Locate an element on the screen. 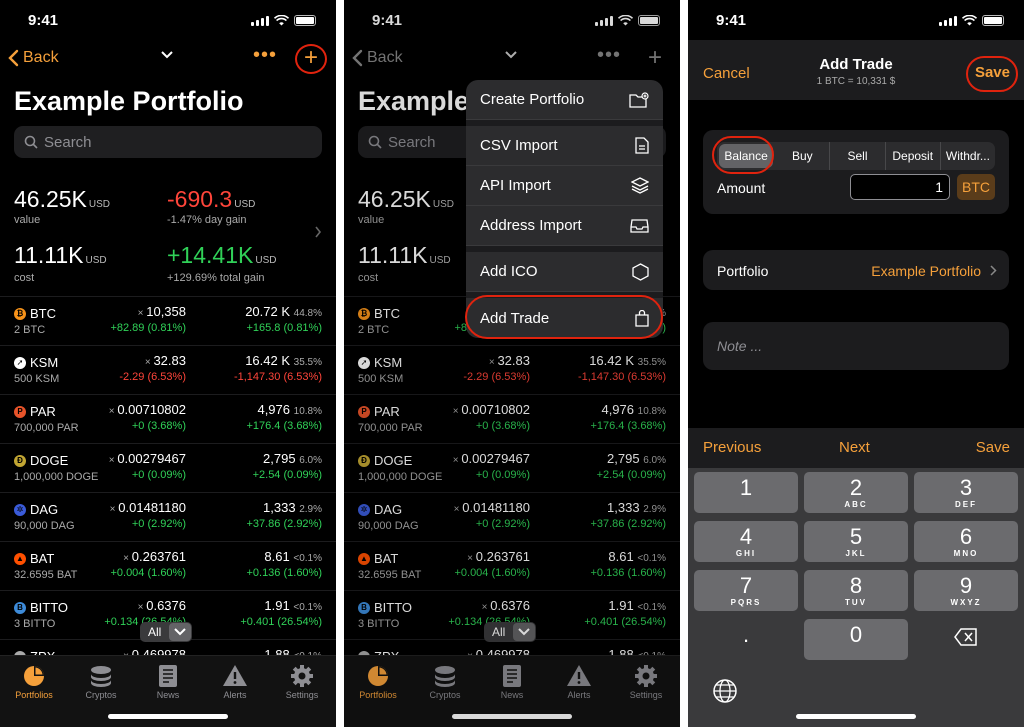 This screenshot has height=727, width=1024. coin-price-change: +0 (0.09%) is located at coordinates (158, 475).